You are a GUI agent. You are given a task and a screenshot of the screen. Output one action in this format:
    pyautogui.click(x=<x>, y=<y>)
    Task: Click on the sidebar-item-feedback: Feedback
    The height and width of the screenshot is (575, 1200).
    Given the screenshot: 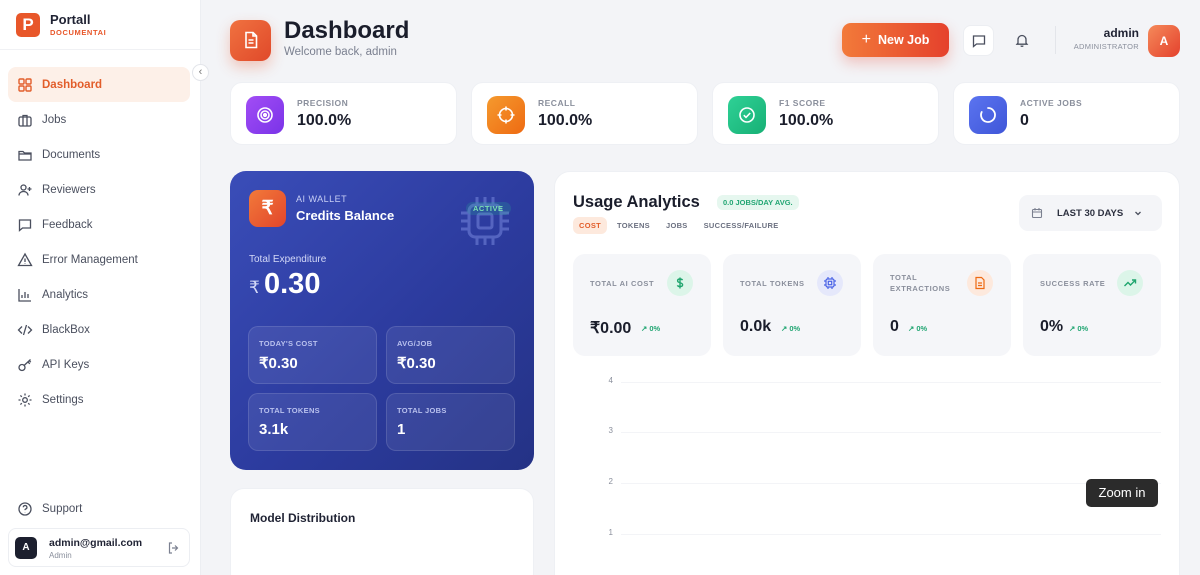 What is the action you would take?
    pyautogui.click(x=99, y=224)
    